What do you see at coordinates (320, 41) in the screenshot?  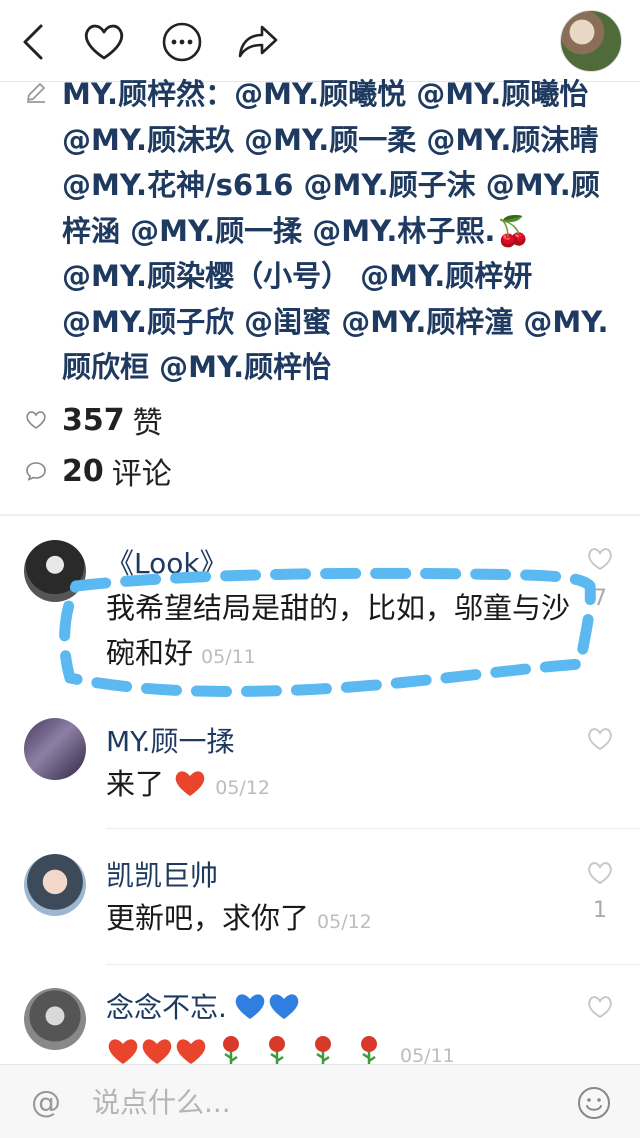 I see `top-nav-bar` at bounding box center [320, 41].